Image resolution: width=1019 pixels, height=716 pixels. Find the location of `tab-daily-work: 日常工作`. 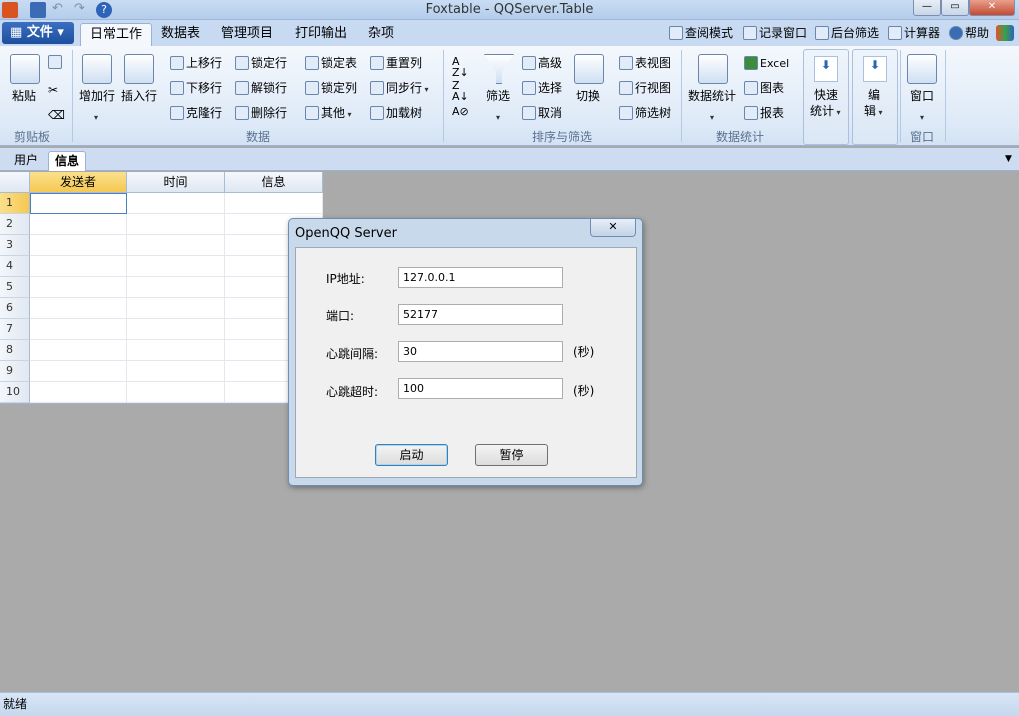

tab-daily-work: 日常工作 is located at coordinates (116, 34).